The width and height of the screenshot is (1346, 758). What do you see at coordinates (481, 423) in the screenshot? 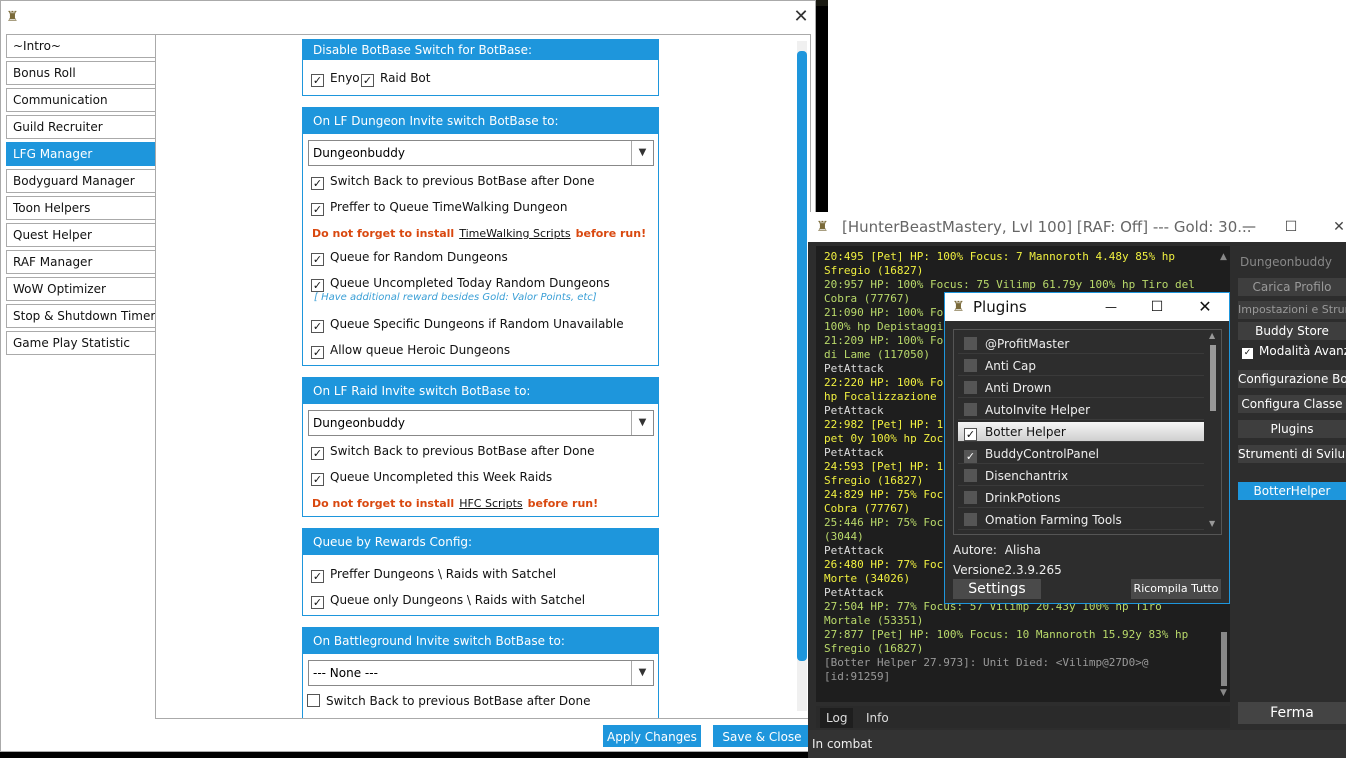
I see `raid-botbase-select: Dungeonbuddy ▼` at bounding box center [481, 423].